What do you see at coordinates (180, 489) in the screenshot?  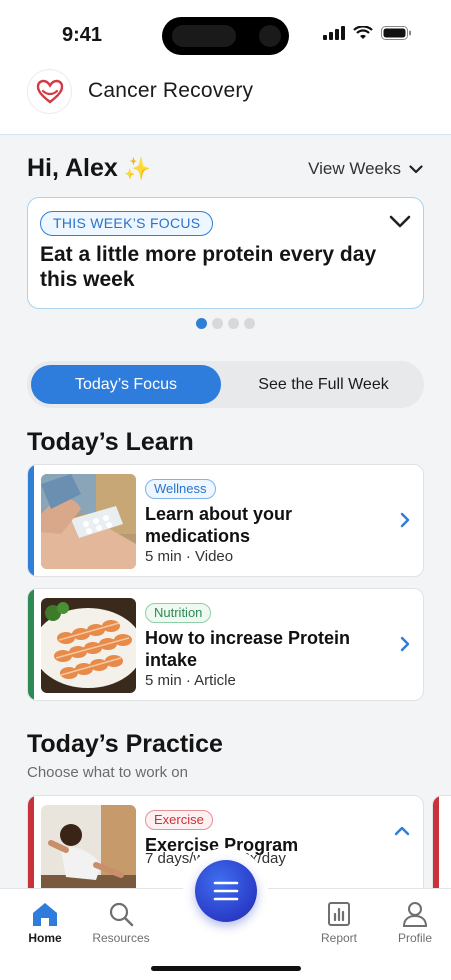 I see `tag-wellness: Wellness` at bounding box center [180, 489].